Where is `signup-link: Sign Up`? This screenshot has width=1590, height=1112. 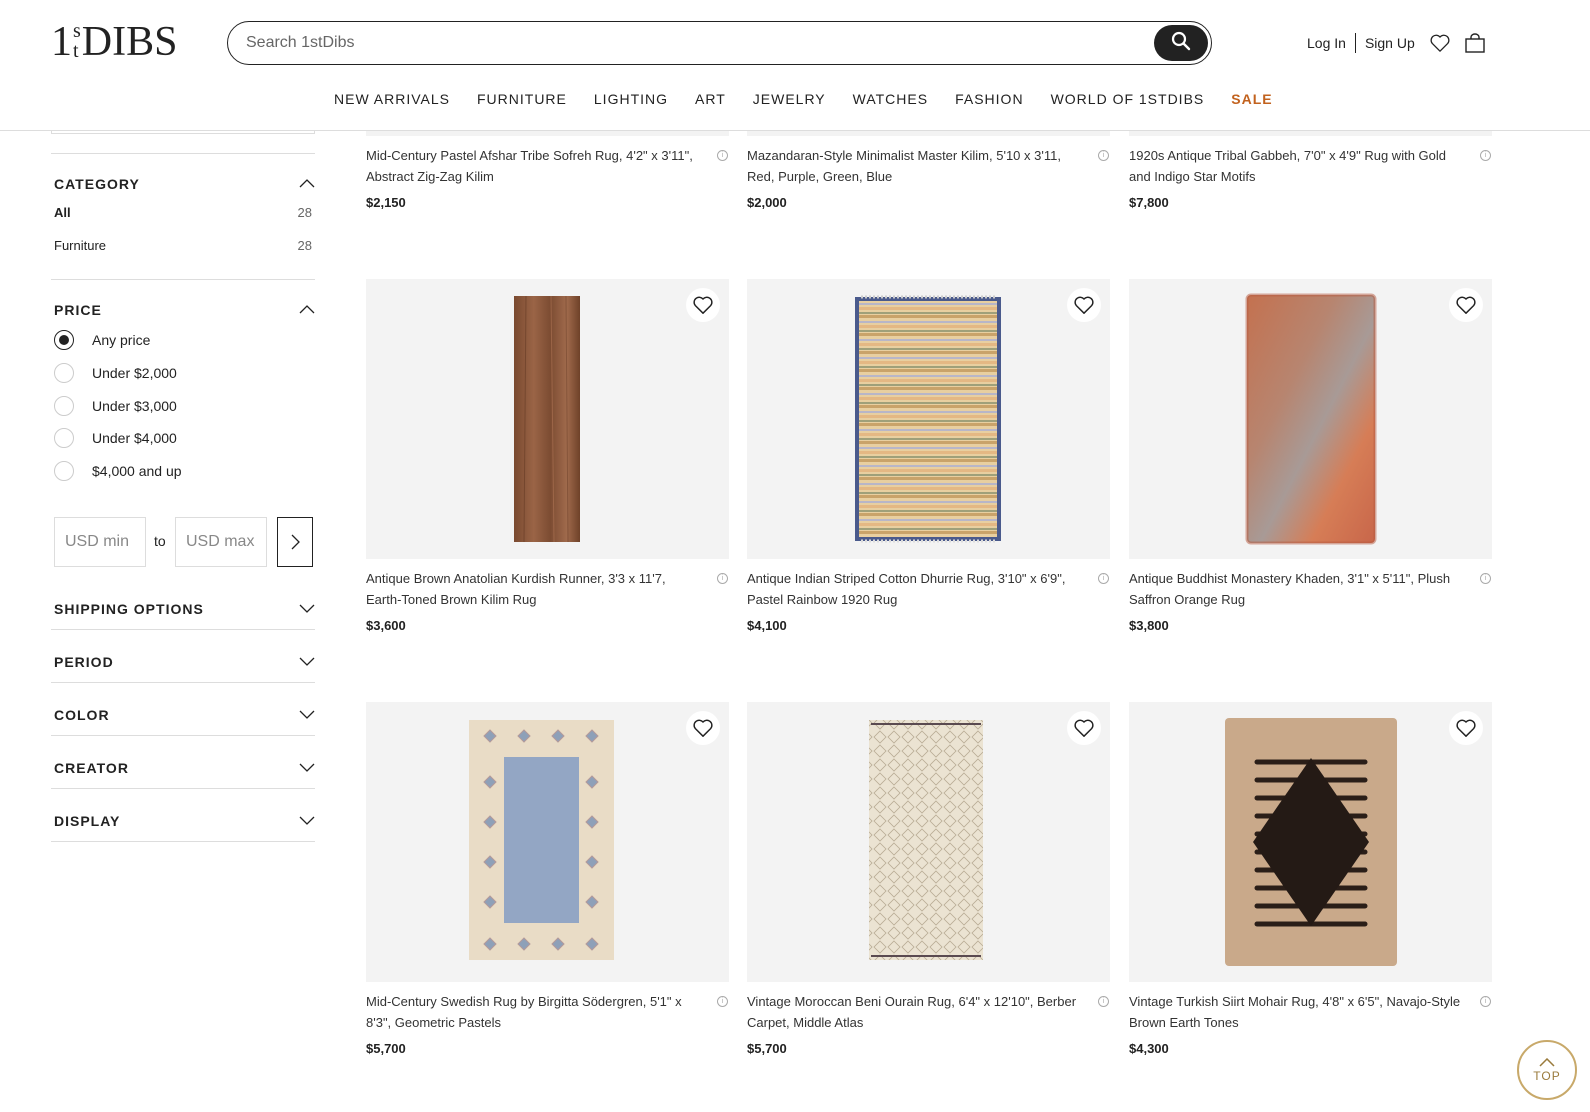
signup-link: Sign Up is located at coordinates (1390, 43).